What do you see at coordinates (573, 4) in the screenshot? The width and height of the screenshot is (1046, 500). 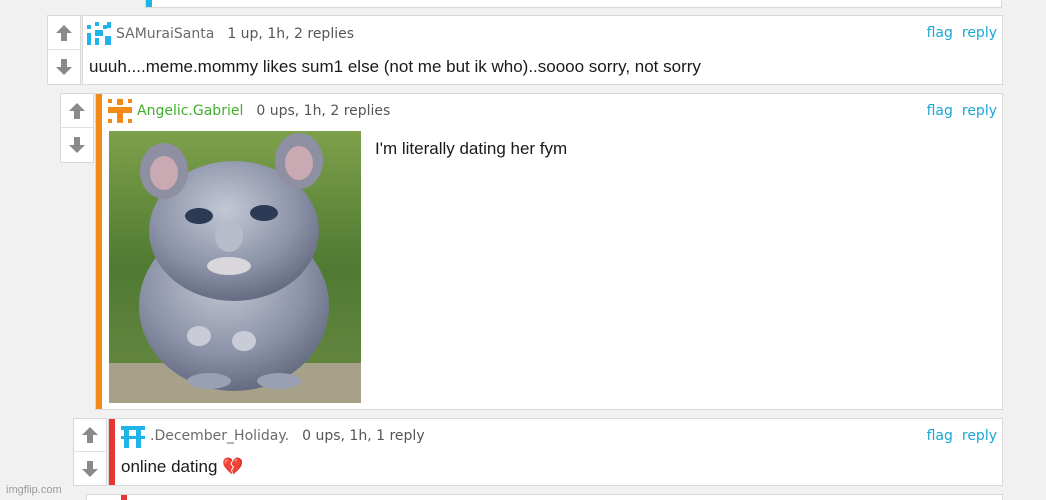 I see `previous-comment-edge` at bounding box center [573, 4].